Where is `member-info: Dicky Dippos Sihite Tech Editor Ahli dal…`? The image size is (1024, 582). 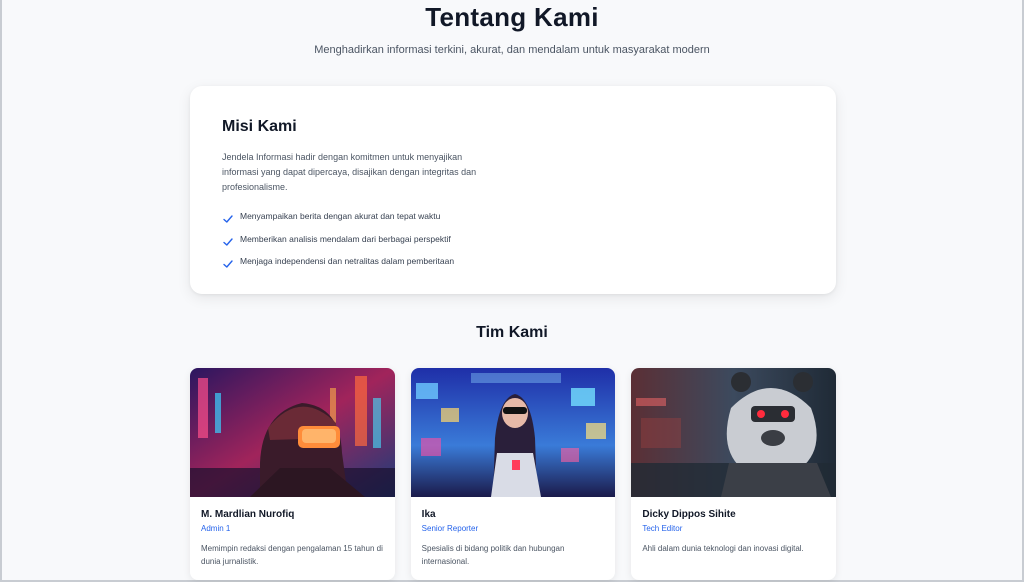
member-info: Dicky Dippos Sihite Tech Editor Ahli dal… is located at coordinates (733, 532).